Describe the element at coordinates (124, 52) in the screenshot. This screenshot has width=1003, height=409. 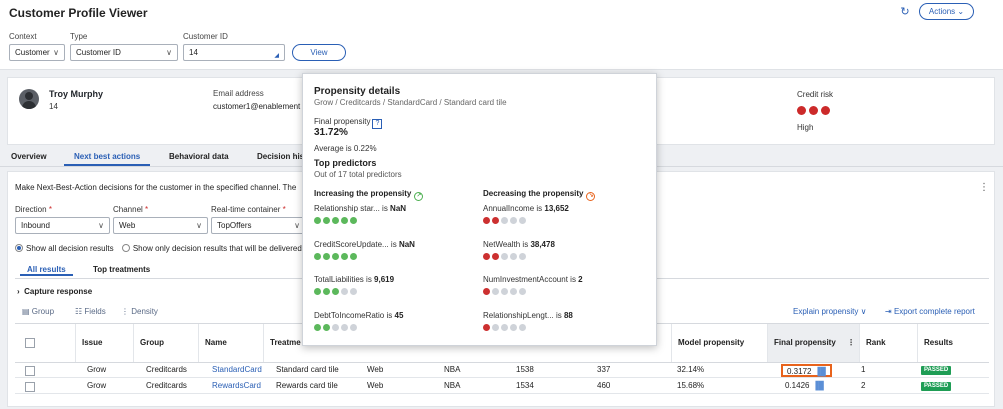
I see `type-select: Customer ID ∨` at that location.